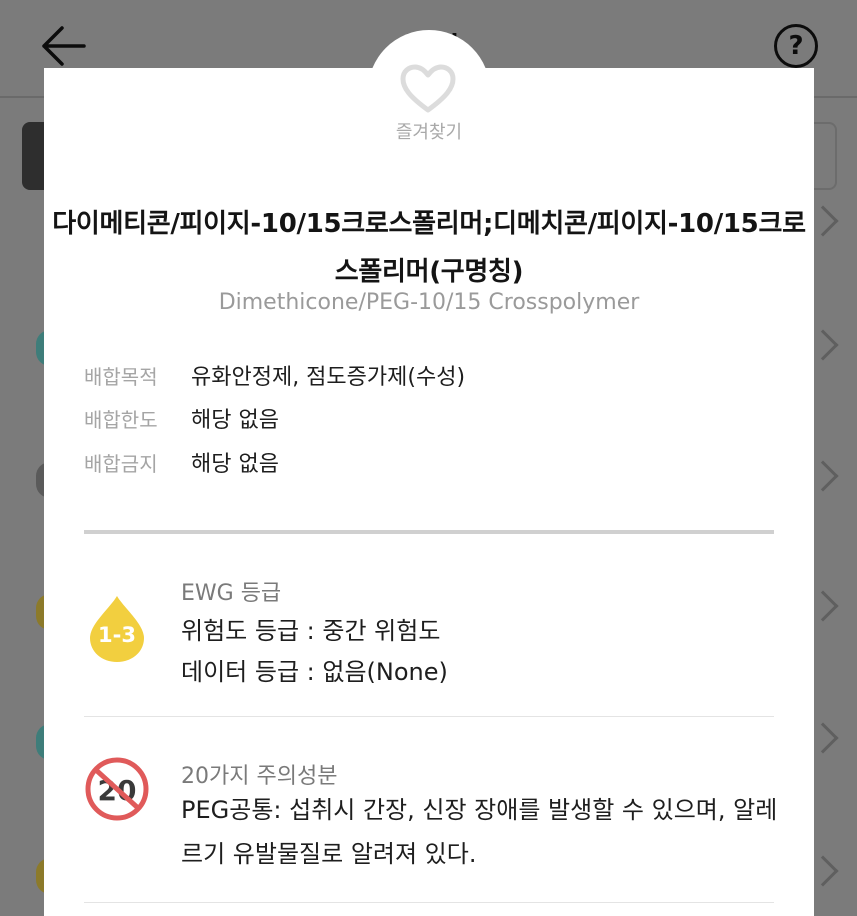 This screenshot has width=857, height=916. I want to click on caution-20-icon: 20, so click(117, 789).